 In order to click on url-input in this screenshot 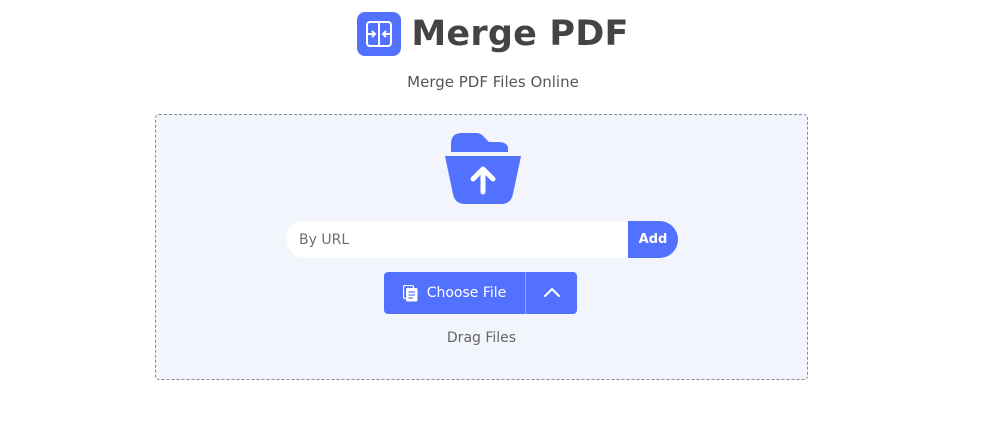, I will do `click(457, 239)`.